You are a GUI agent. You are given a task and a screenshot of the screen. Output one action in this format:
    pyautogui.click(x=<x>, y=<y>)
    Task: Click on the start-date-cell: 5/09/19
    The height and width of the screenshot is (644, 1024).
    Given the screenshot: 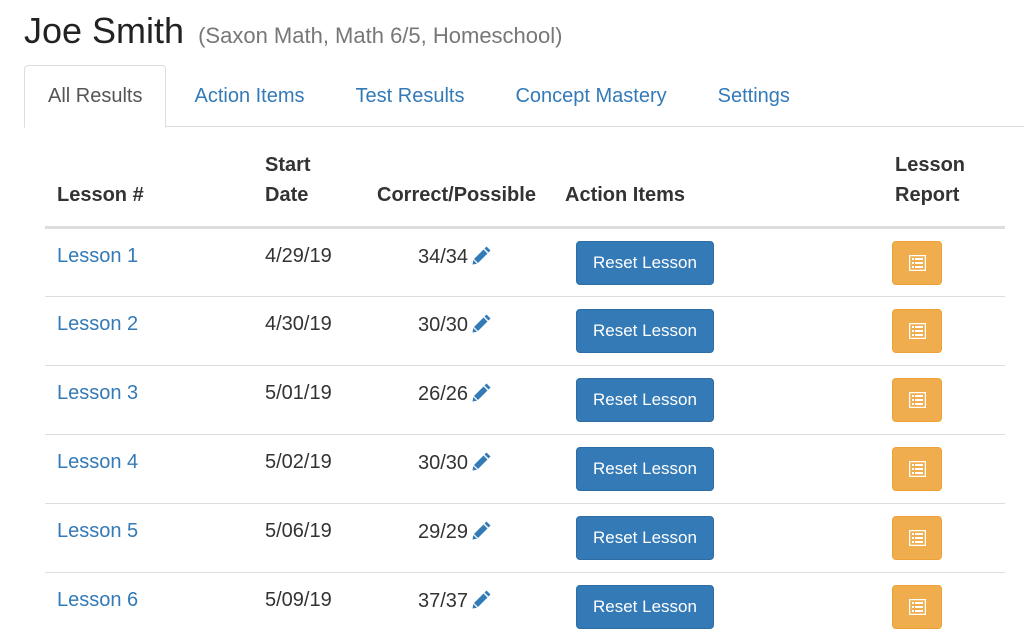 What is the action you would take?
    pyautogui.click(x=309, y=607)
    